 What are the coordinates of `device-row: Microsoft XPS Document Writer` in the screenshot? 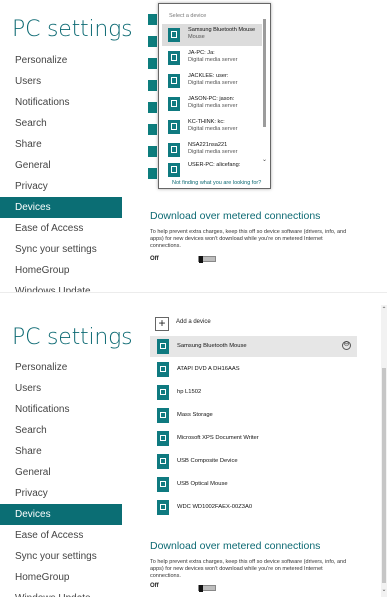 It's located at (255, 438).